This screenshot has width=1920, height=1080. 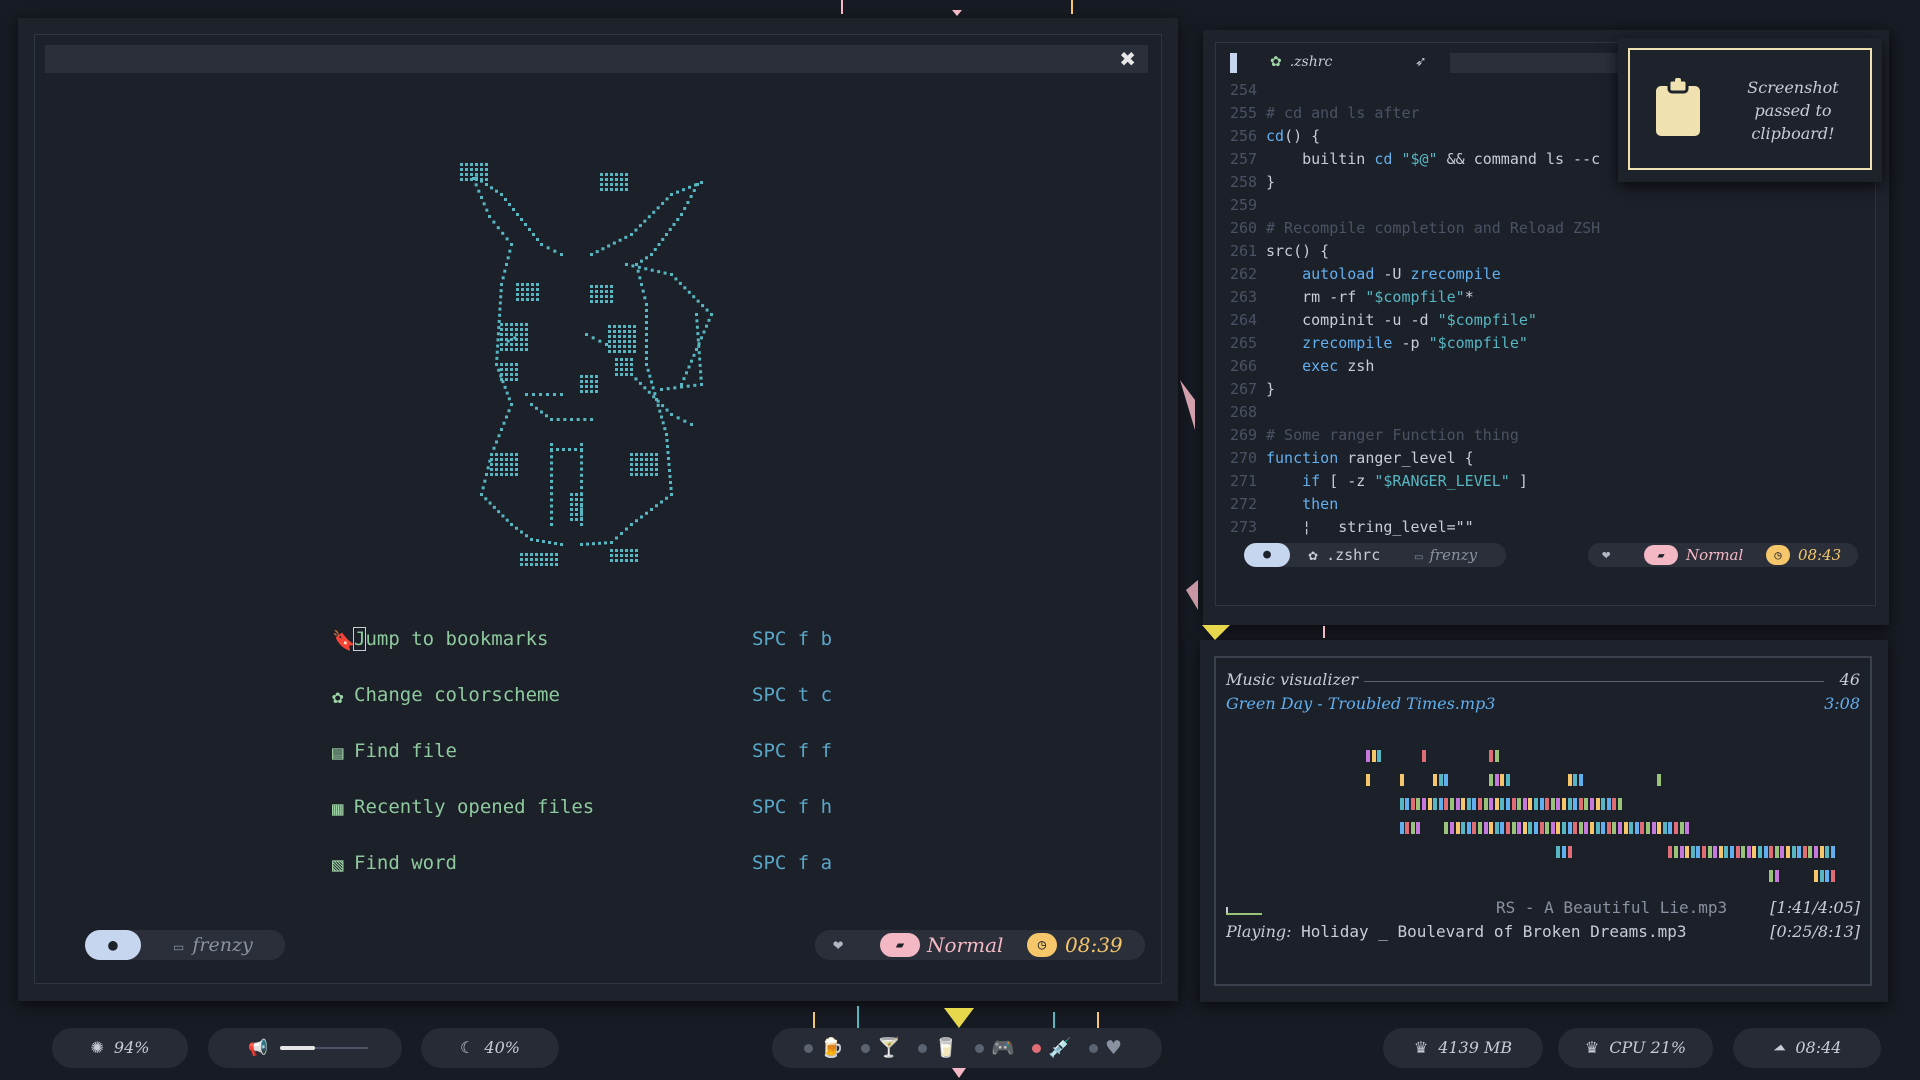 What do you see at coordinates (607, 877) in the screenshot?
I see `dashboard-item: ▧ Find word SPC f a` at bounding box center [607, 877].